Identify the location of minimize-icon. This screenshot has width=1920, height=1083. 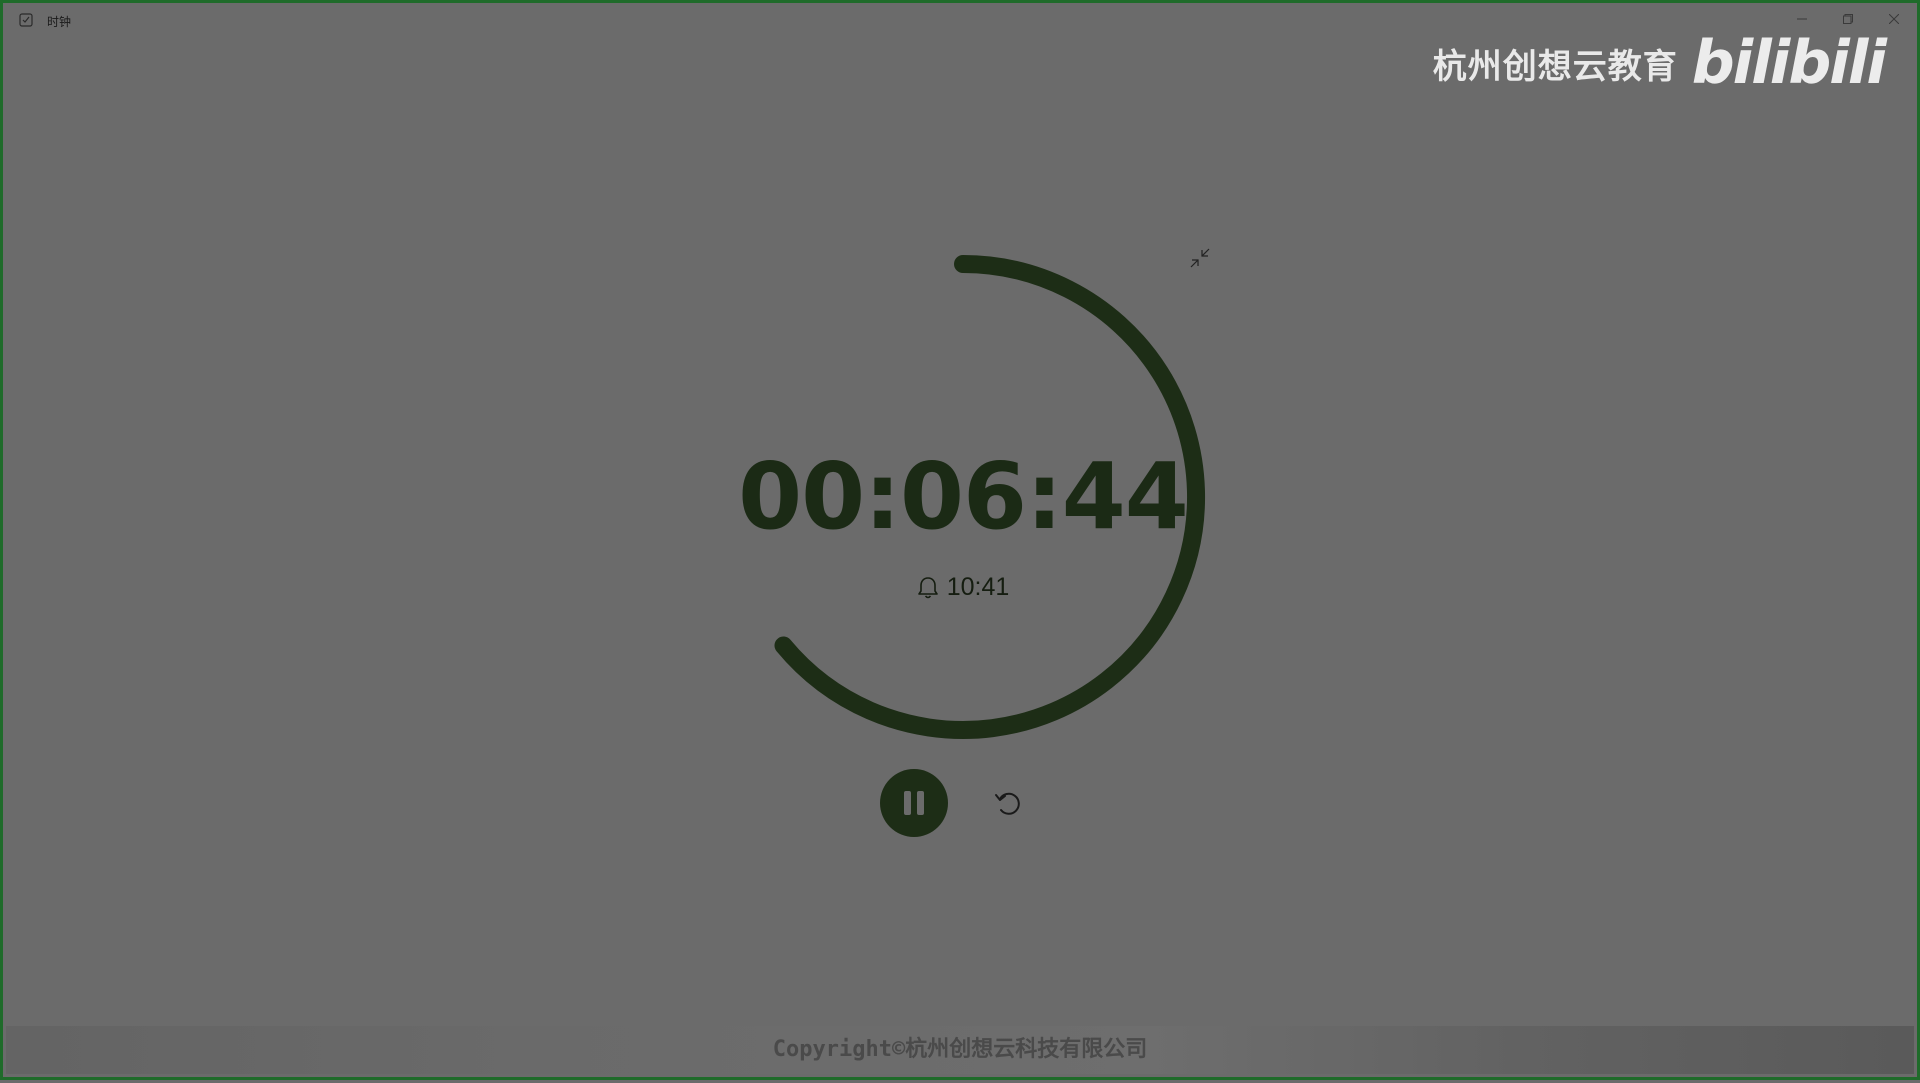
(1802, 19).